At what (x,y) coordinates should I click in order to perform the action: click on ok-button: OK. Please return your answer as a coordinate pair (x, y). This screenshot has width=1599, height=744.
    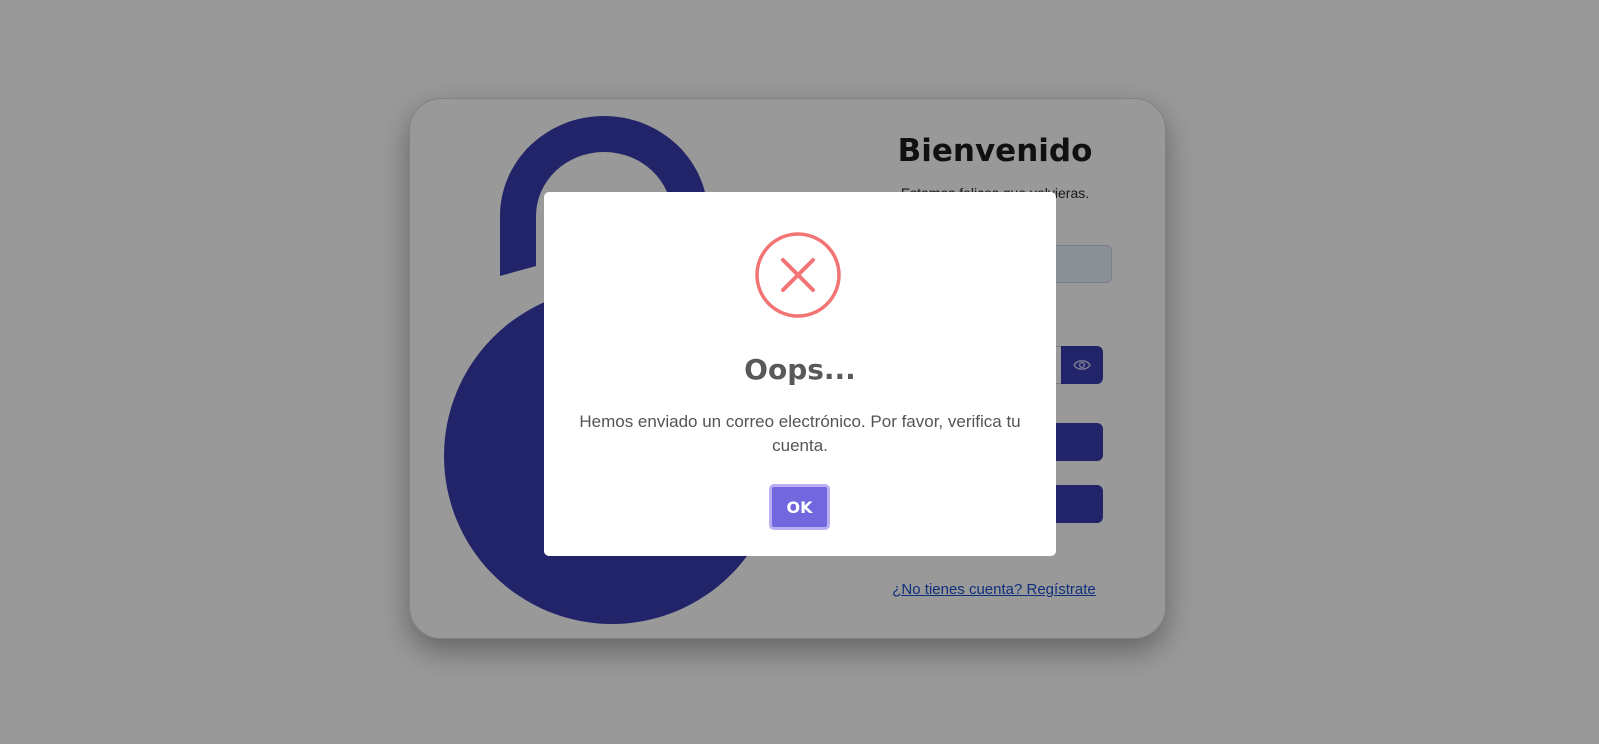
    Looking at the image, I should click on (799, 507).